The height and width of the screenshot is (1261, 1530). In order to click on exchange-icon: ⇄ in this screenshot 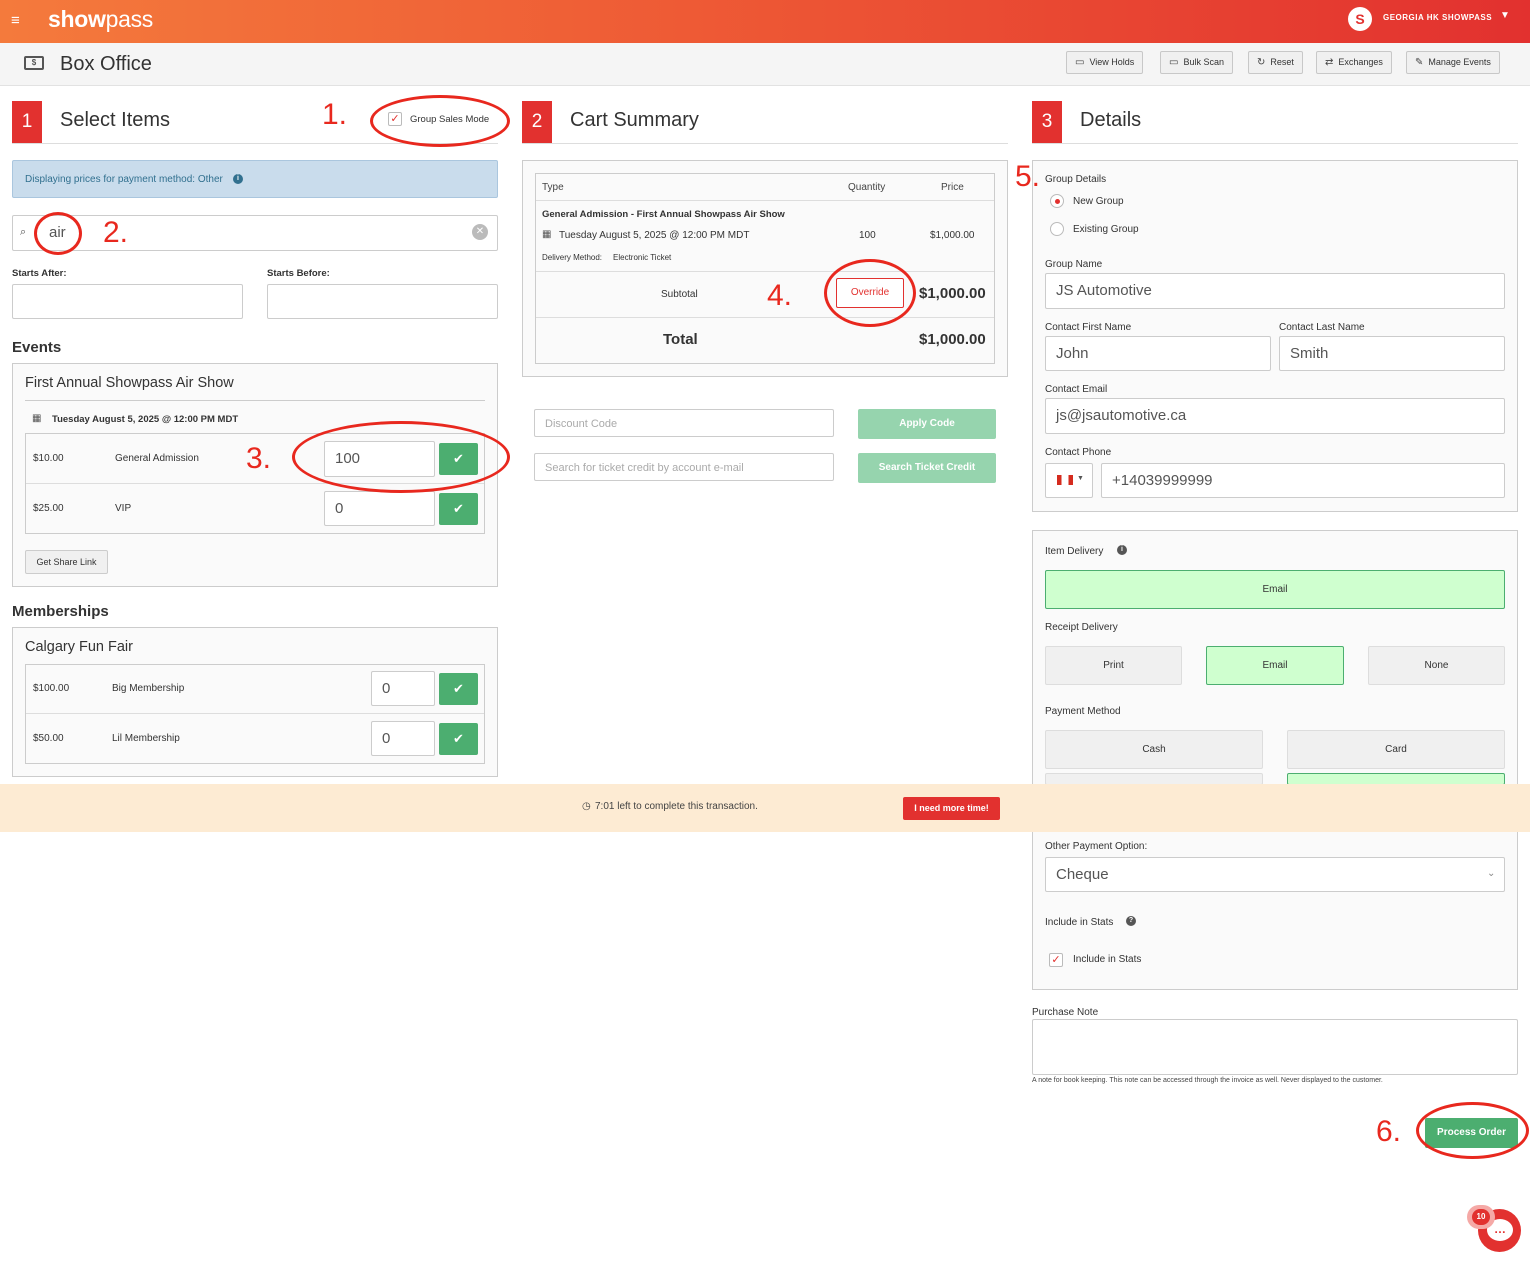, I will do `click(1329, 62)`.